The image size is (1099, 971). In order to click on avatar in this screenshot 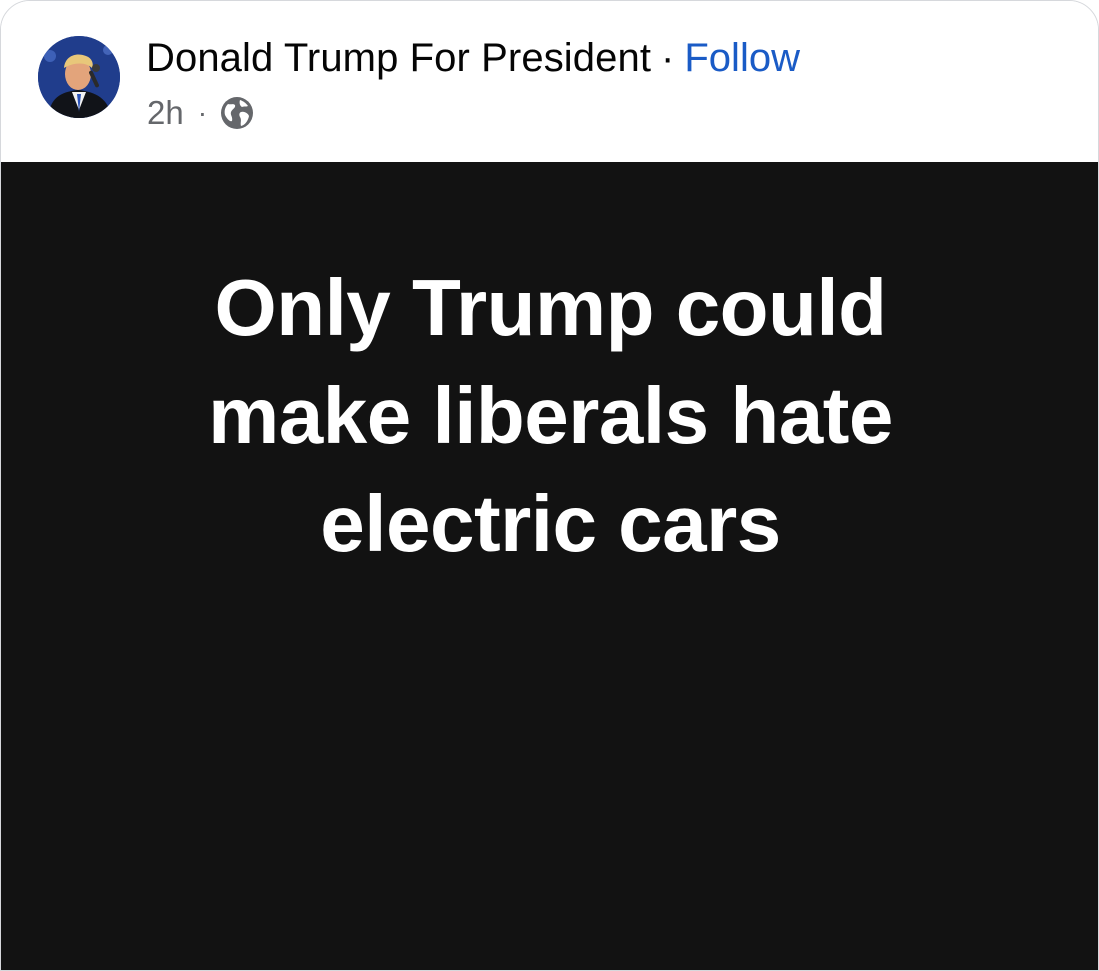, I will do `click(79, 77)`.